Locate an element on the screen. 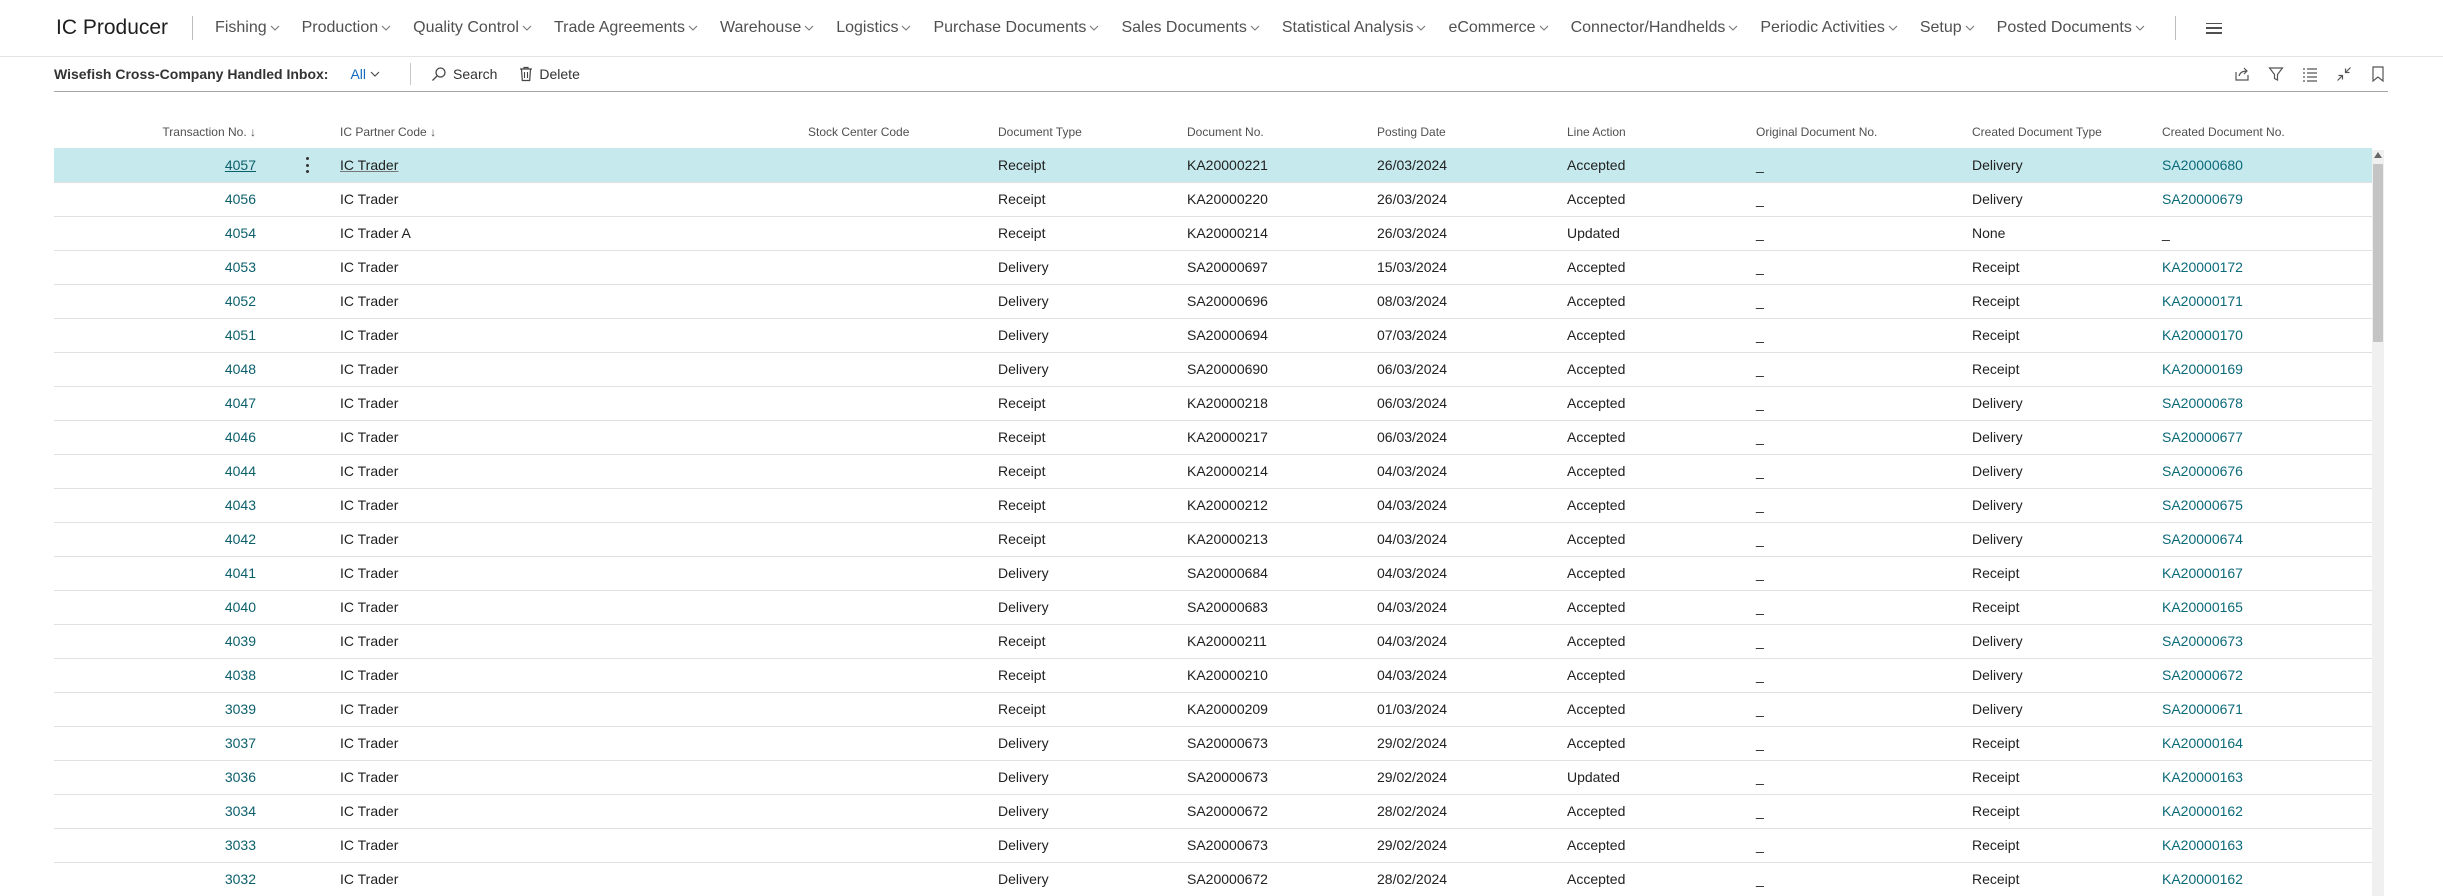 The width and height of the screenshot is (2443, 896). column-header-ic-partner-code: IC Partner Code ↓ is located at coordinates (388, 132).